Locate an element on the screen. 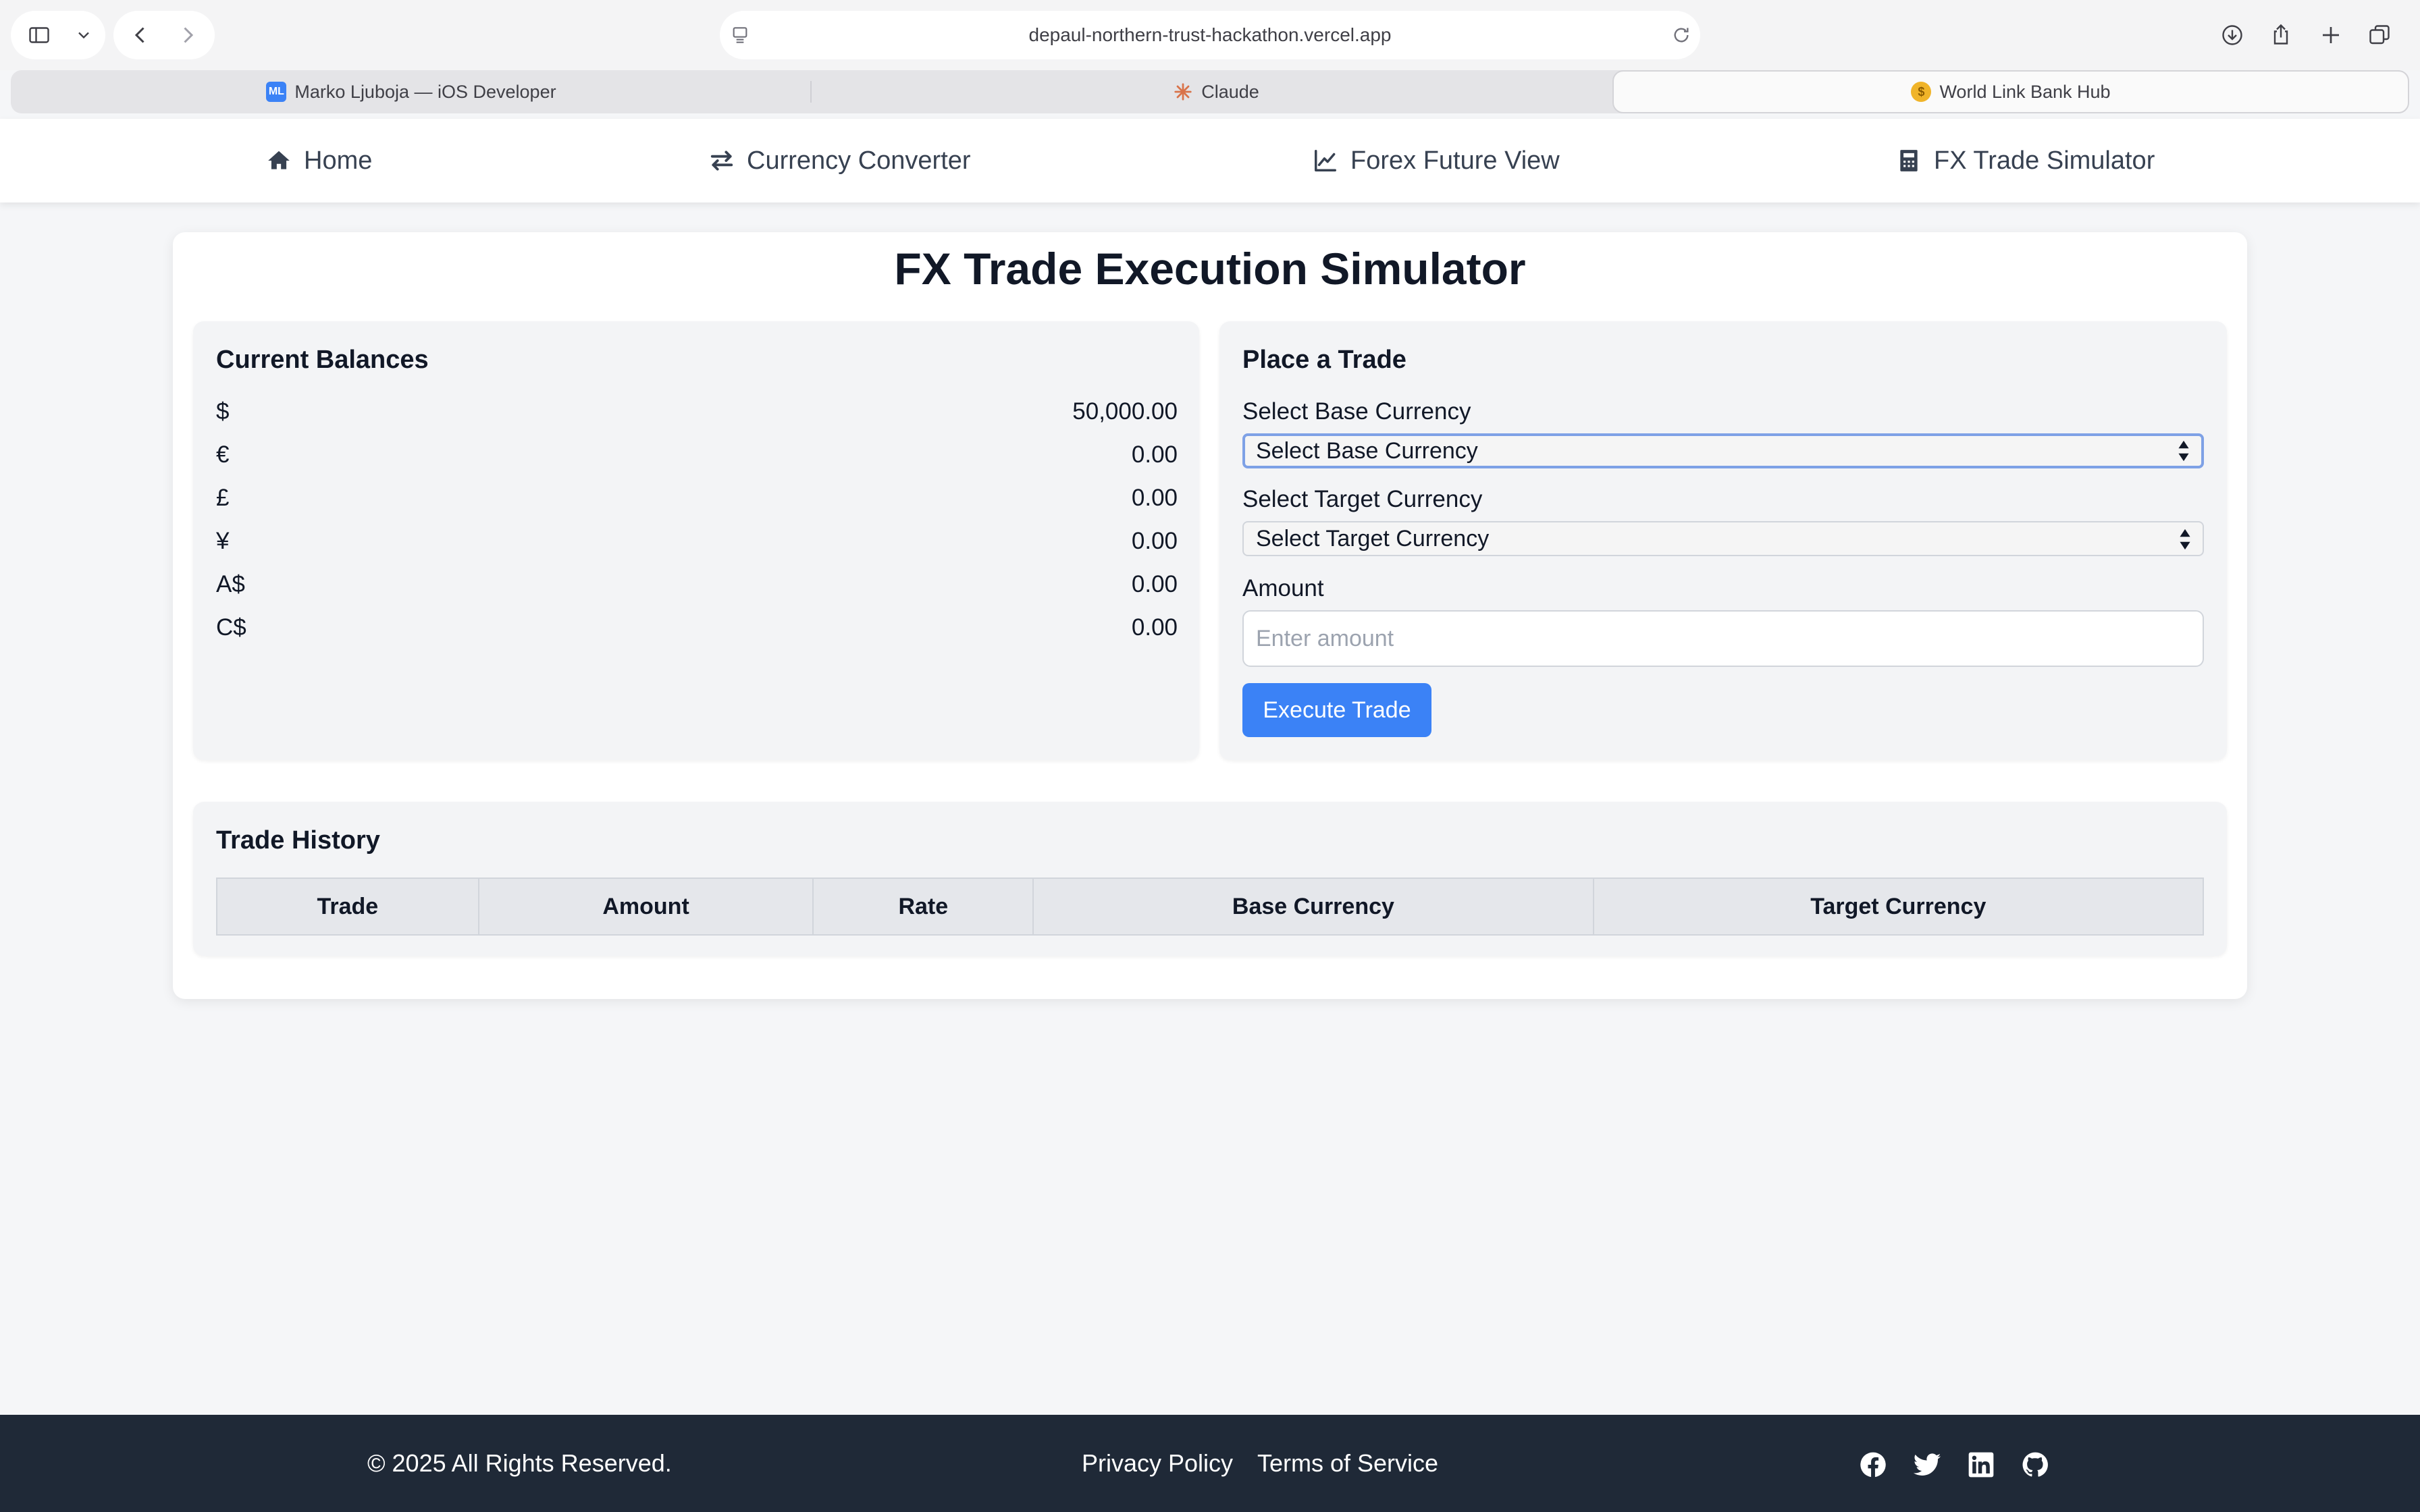  reload-icon is located at coordinates (1681, 35).